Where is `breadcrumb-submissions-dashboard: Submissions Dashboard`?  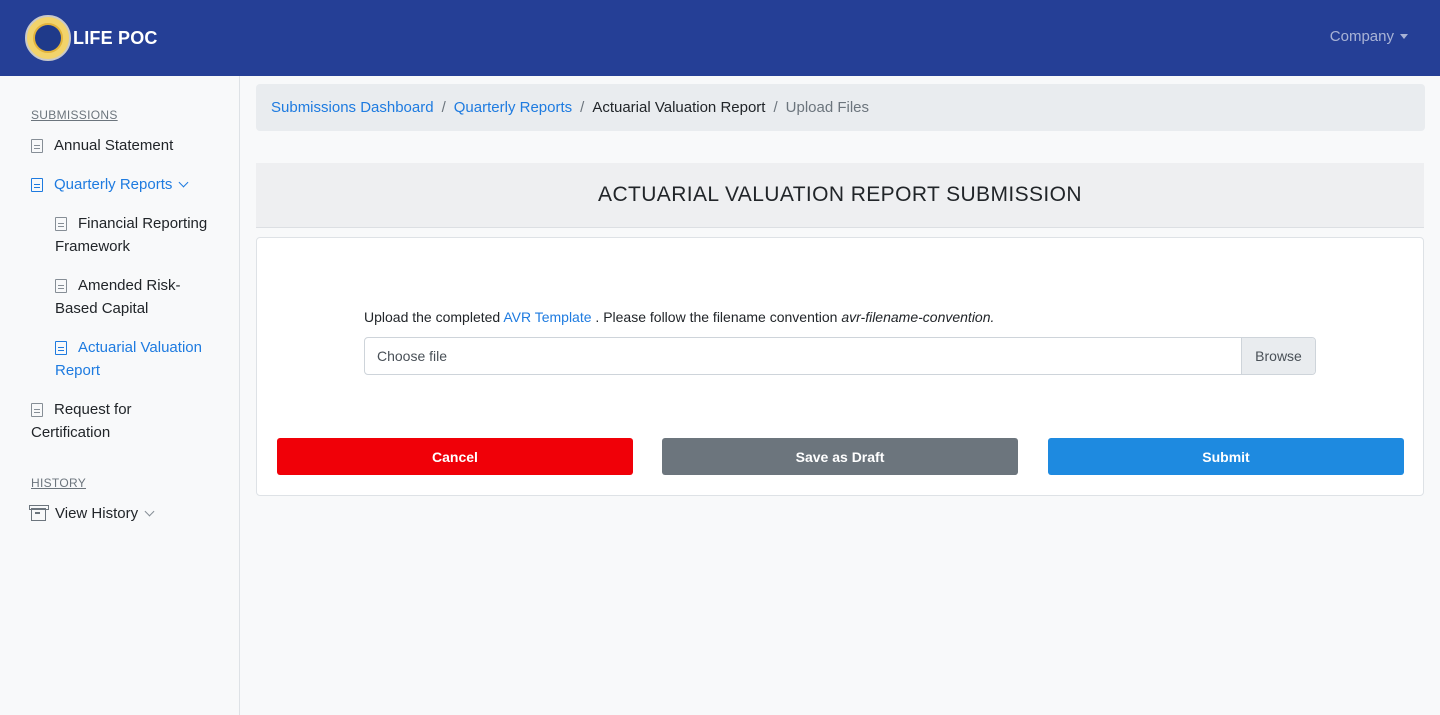 breadcrumb-submissions-dashboard: Submissions Dashboard is located at coordinates (352, 107).